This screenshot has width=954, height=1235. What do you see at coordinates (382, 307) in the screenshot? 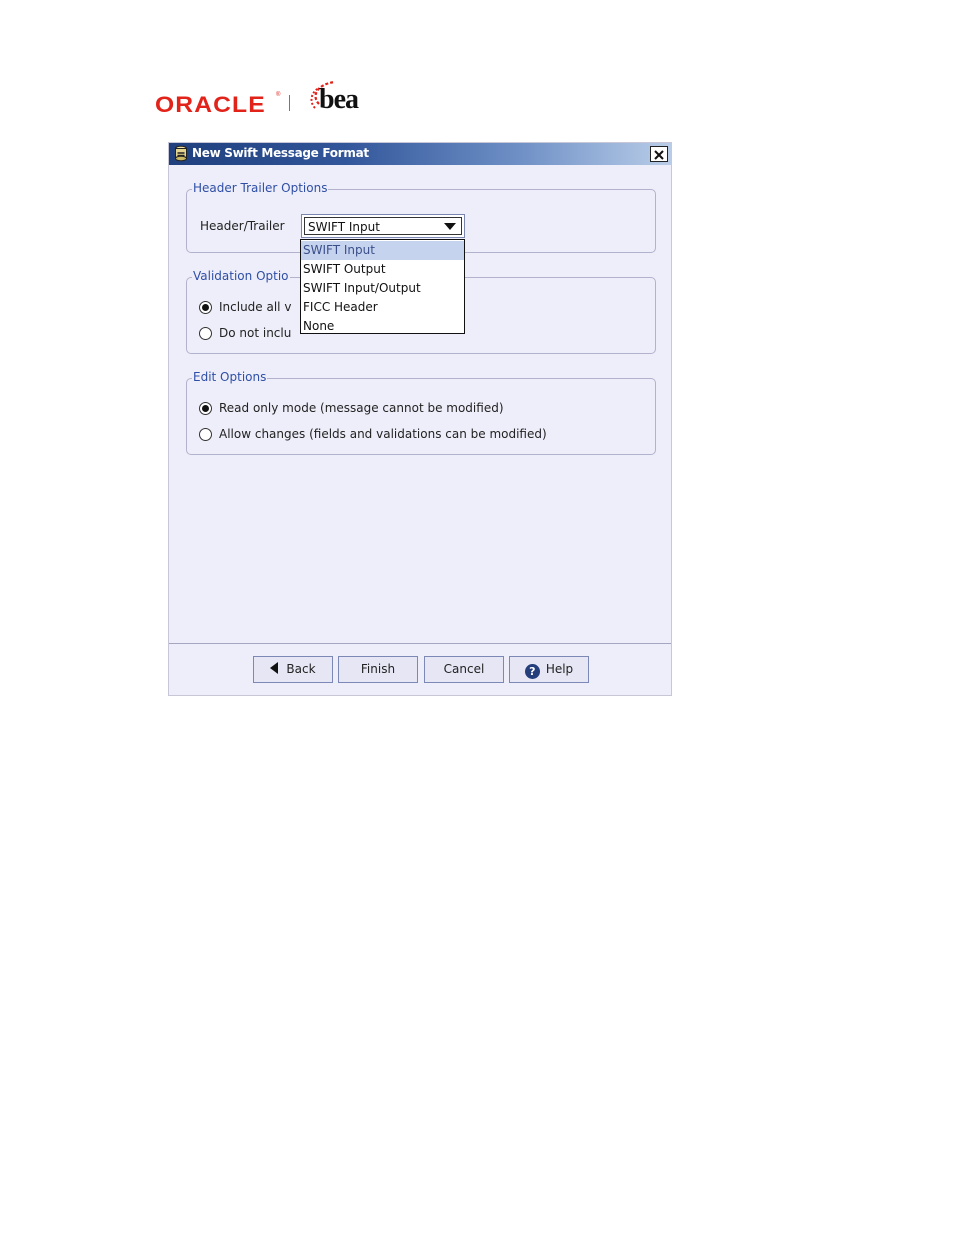
I see `dropdown-option: FICC Header` at bounding box center [382, 307].